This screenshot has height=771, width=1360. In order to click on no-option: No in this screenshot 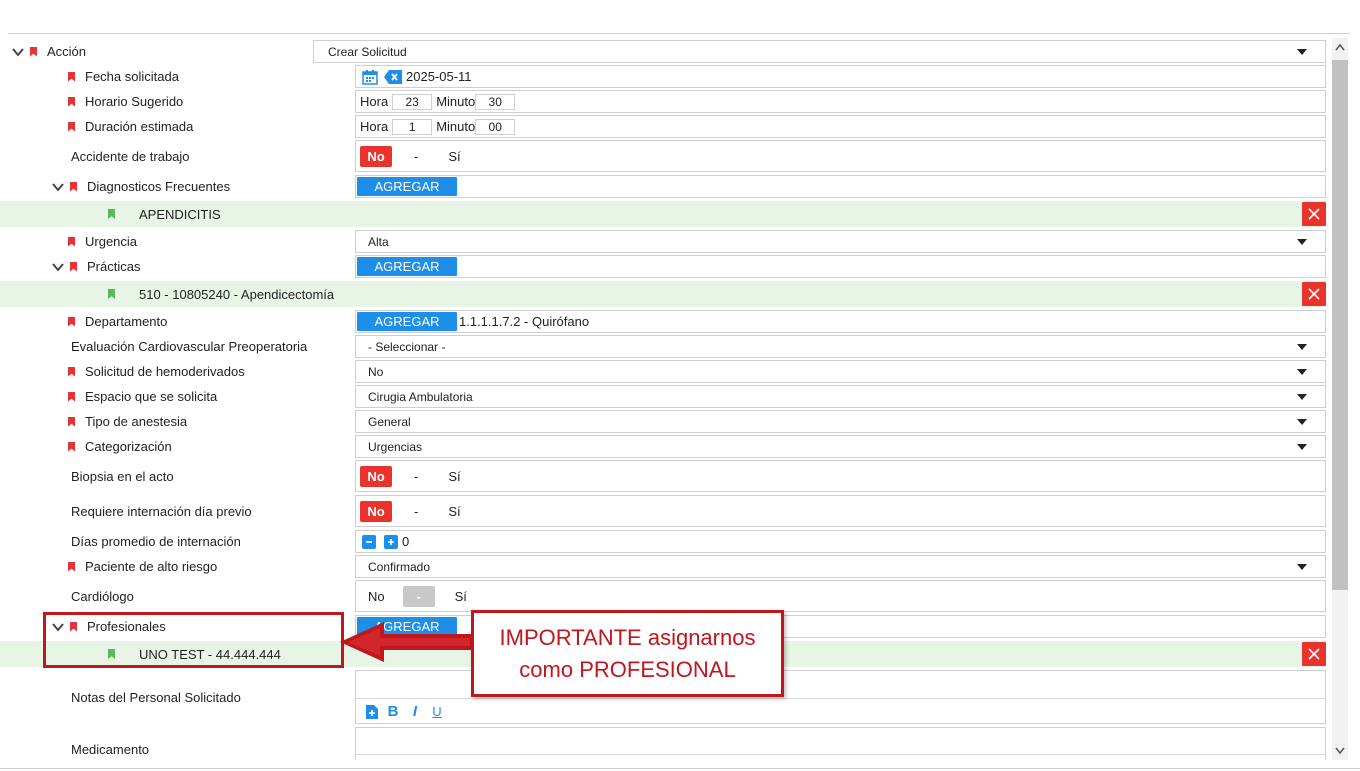, I will do `click(376, 596)`.